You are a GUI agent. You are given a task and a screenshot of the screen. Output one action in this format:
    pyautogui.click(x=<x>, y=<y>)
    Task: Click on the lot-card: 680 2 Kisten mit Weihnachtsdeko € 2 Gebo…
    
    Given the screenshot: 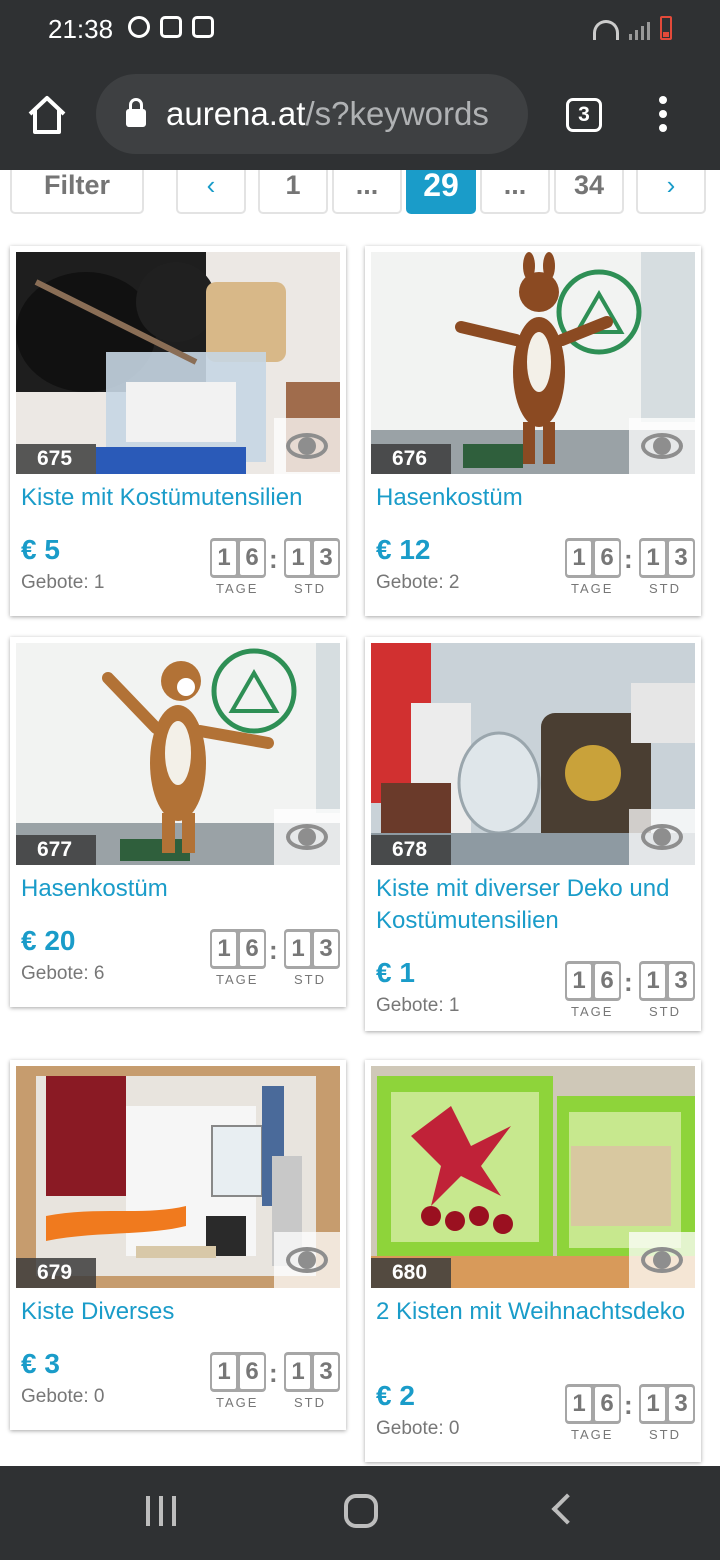 What is the action you would take?
    pyautogui.click(x=533, y=1261)
    